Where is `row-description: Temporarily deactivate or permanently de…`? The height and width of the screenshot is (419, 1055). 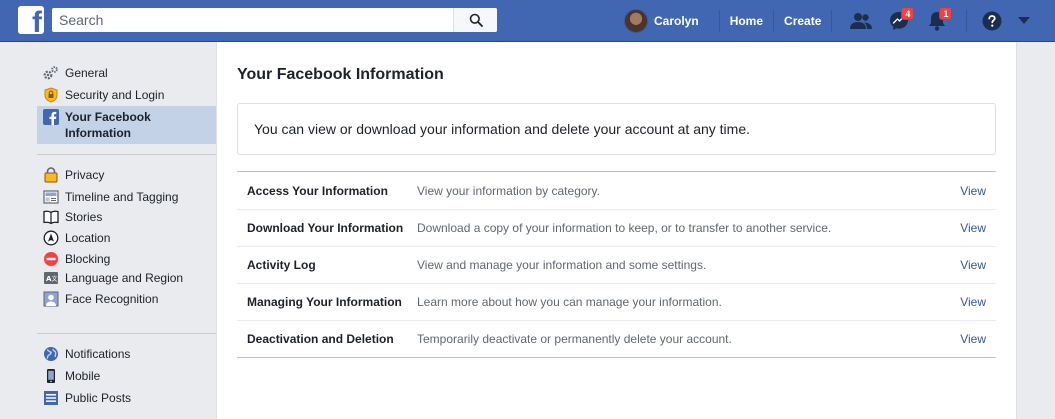
row-description: Temporarily deactivate or permanently de… is located at coordinates (574, 339).